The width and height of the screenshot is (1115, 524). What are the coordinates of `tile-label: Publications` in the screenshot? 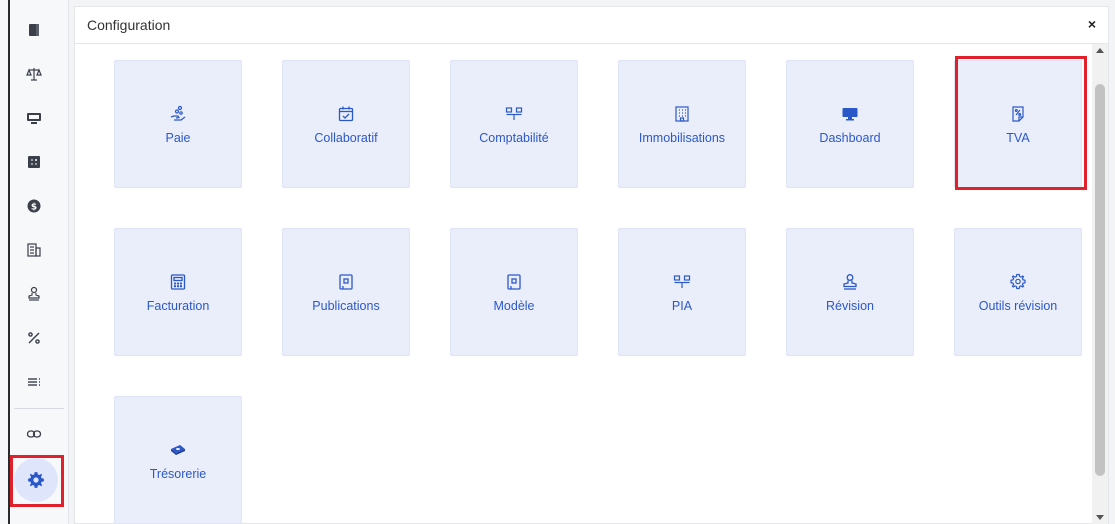 It's located at (346, 306).